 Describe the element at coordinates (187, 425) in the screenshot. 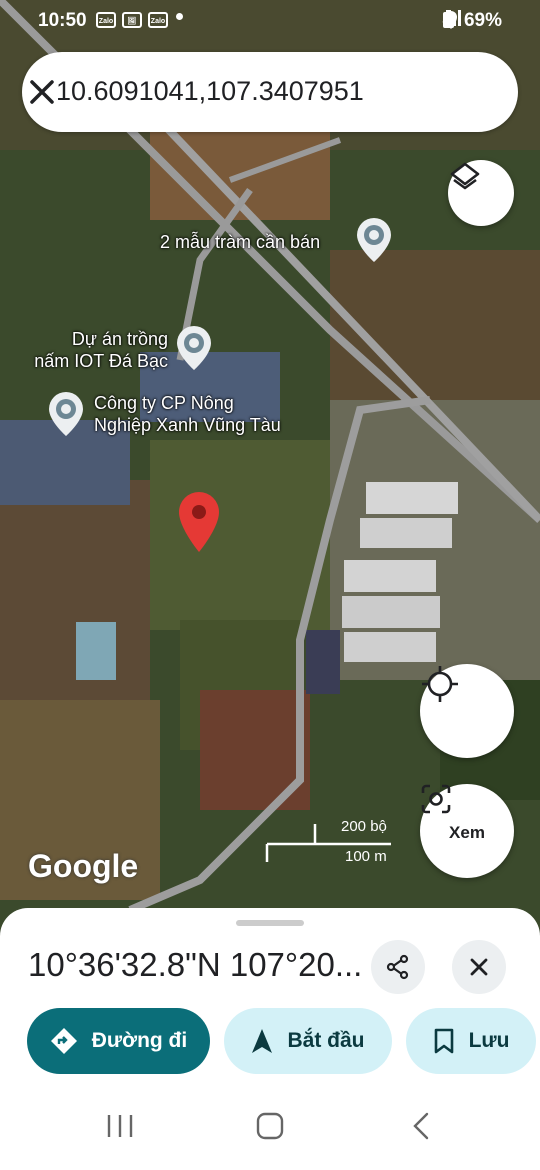

I see `place-label-line: Nghiệp Xanh Vũng Tàu` at that location.